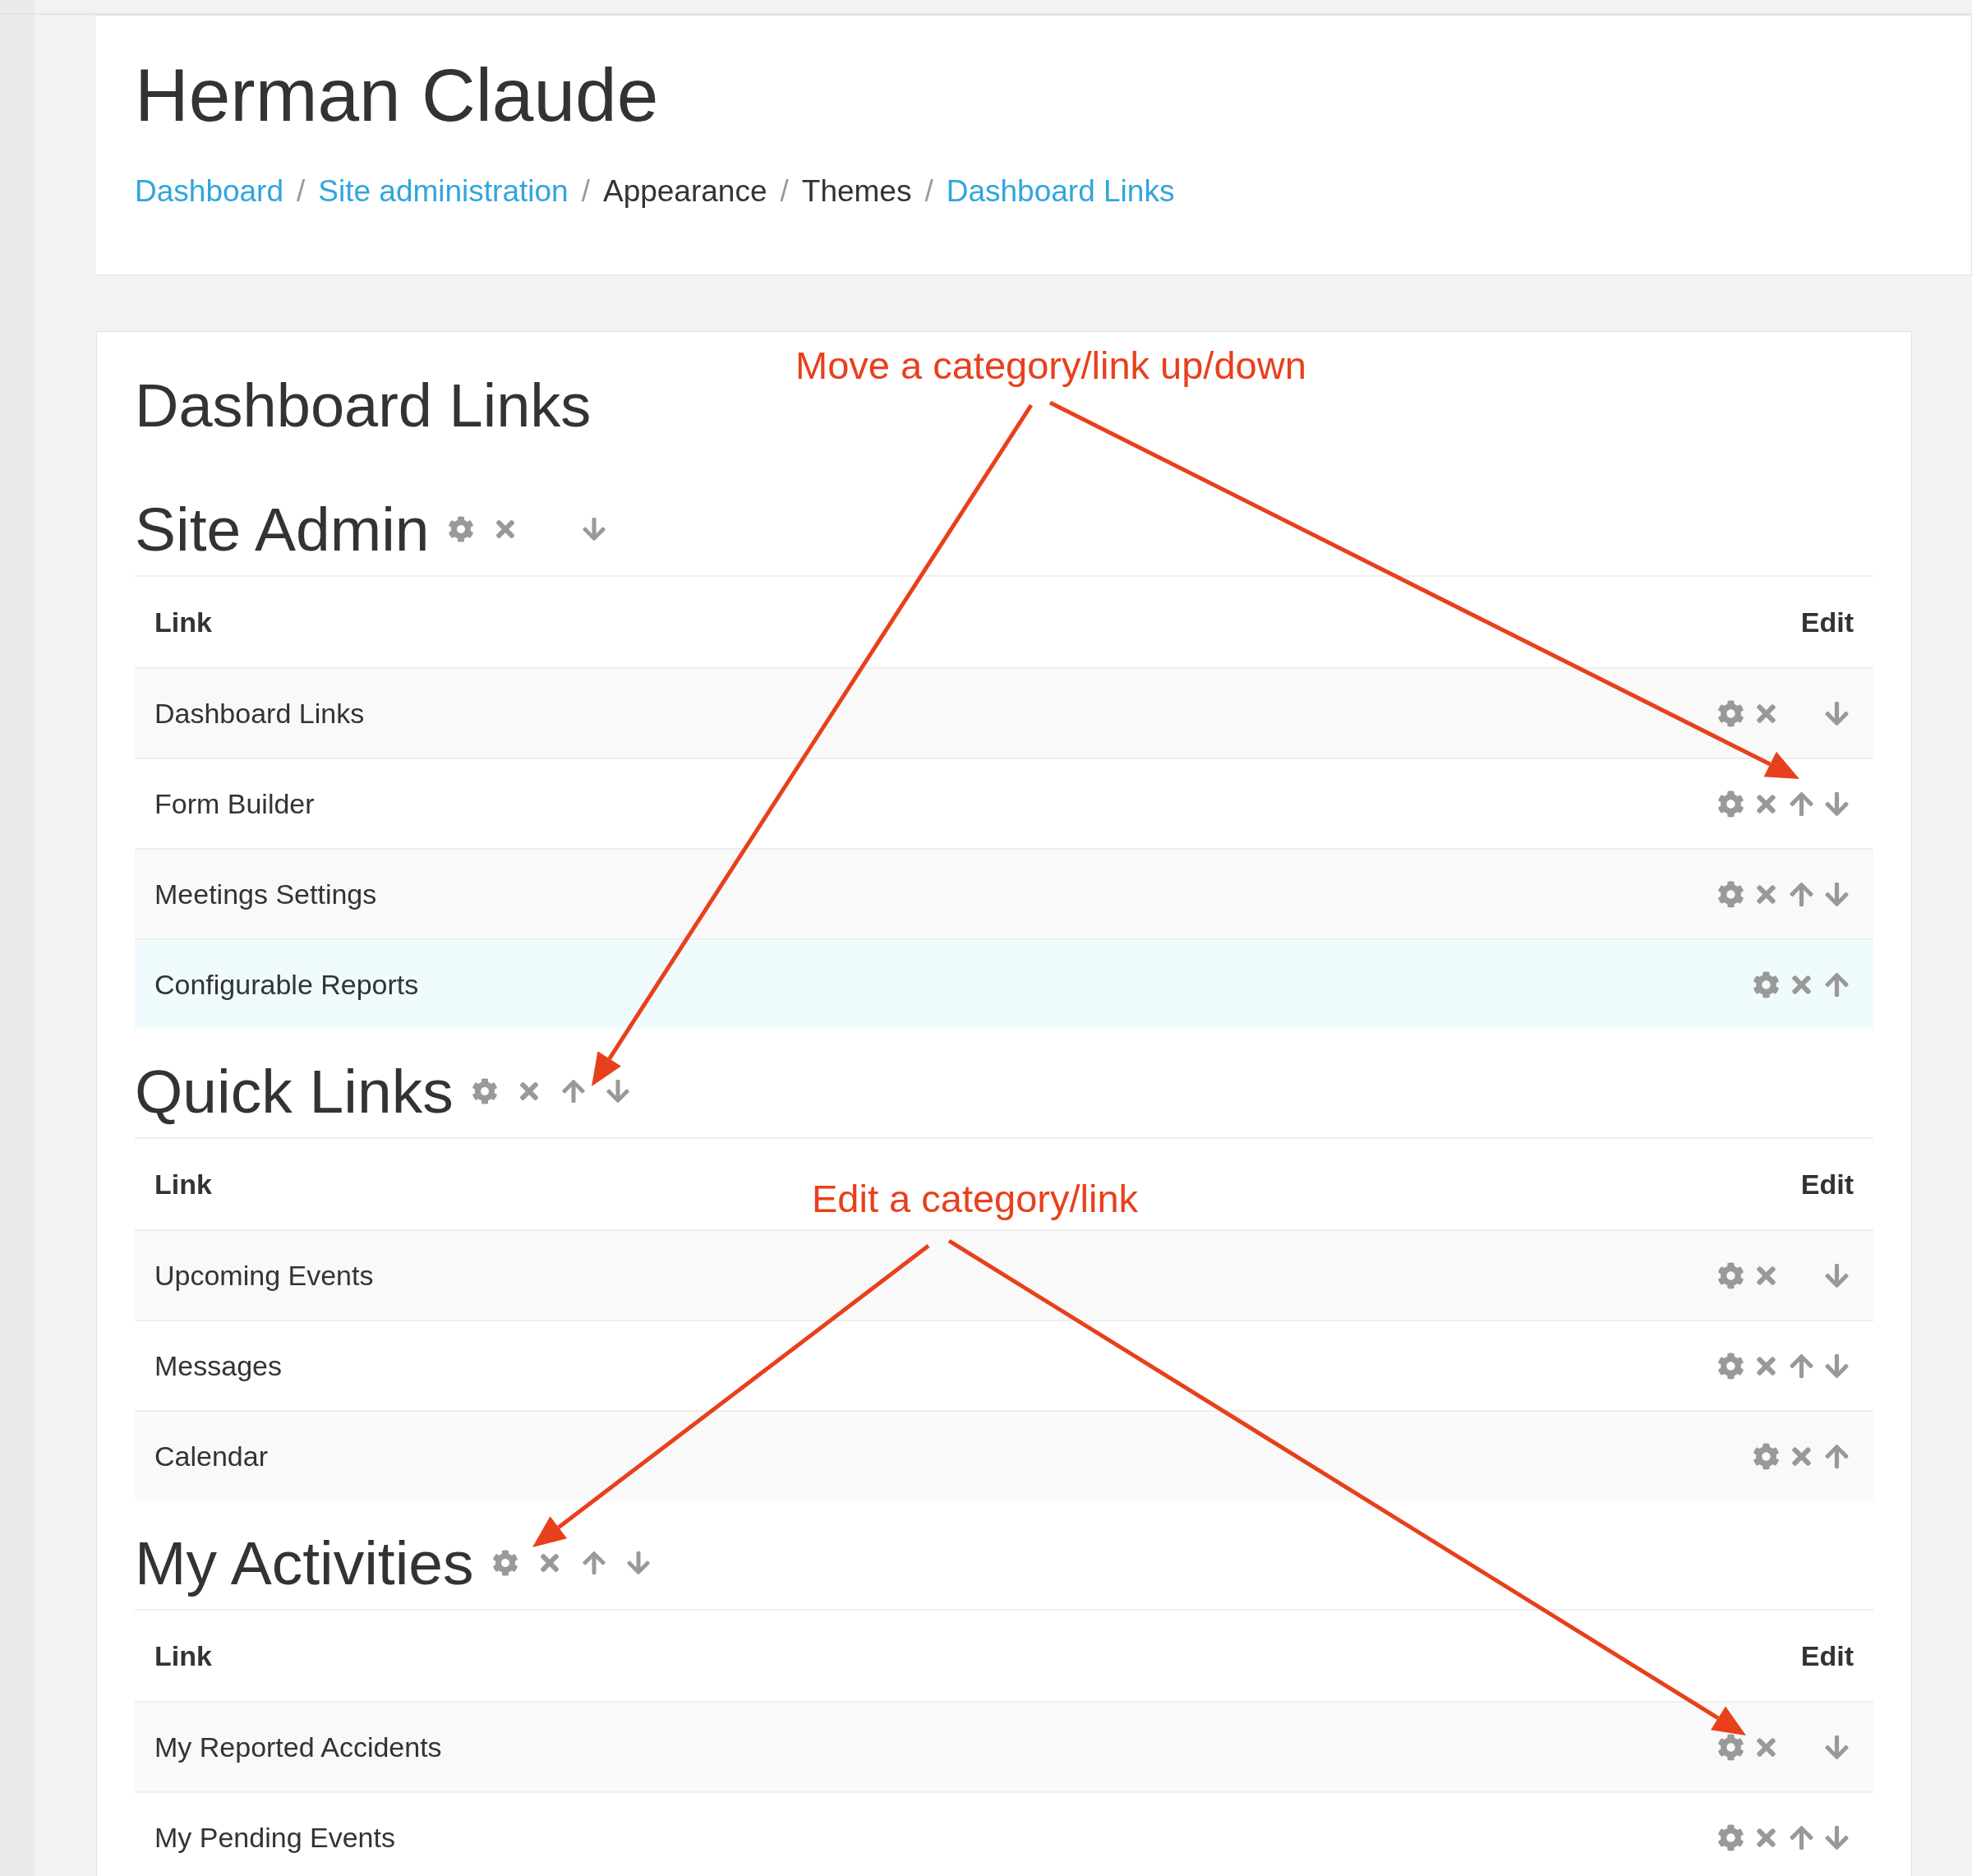  Describe the element at coordinates (266, 894) in the screenshot. I see `link-name: Meetings Settings` at that location.